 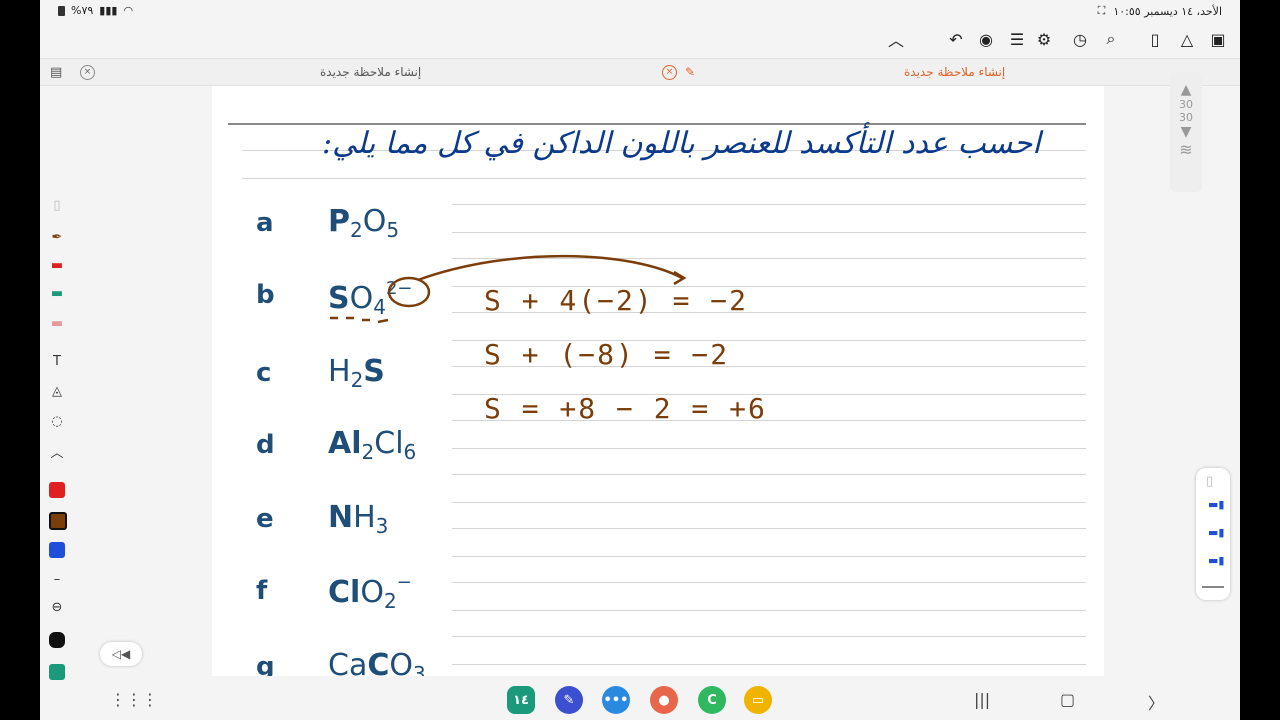 What do you see at coordinates (956, 39) in the screenshot?
I see `undo-icon: ↶` at bounding box center [956, 39].